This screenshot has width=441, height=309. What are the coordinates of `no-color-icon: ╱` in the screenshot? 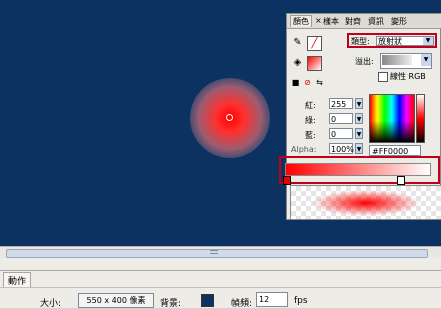 It's located at (314, 43).